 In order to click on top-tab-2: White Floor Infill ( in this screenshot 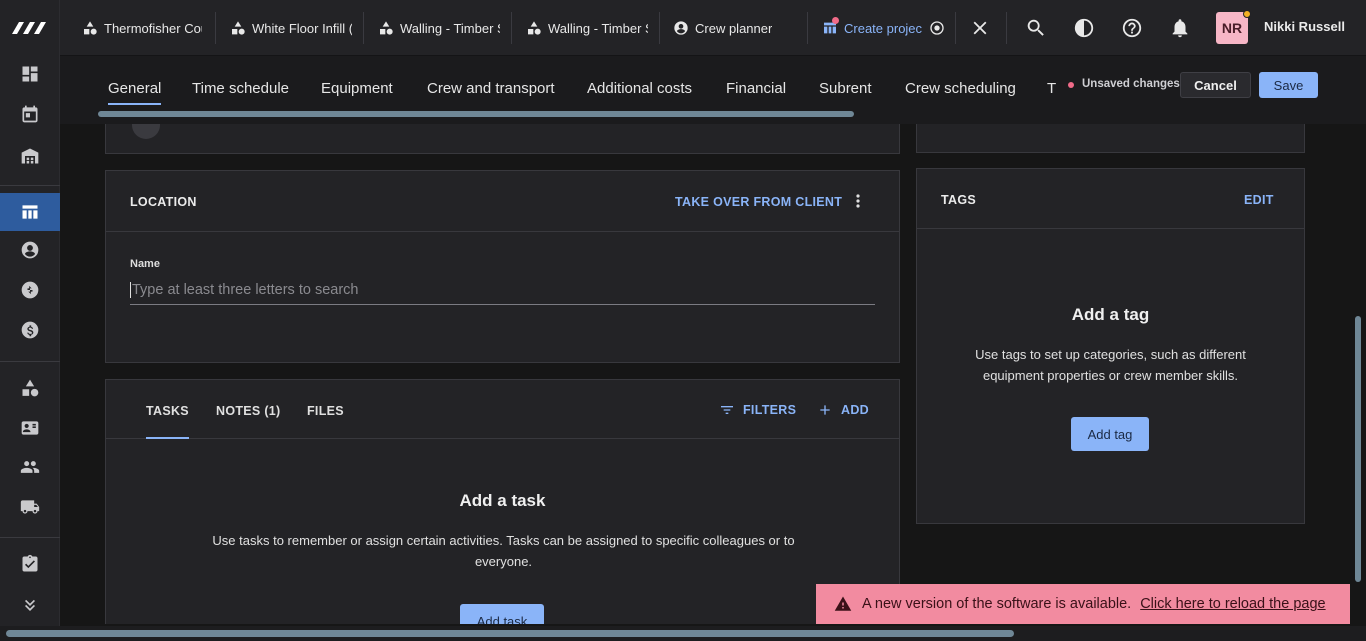, I will do `click(291, 28)`.